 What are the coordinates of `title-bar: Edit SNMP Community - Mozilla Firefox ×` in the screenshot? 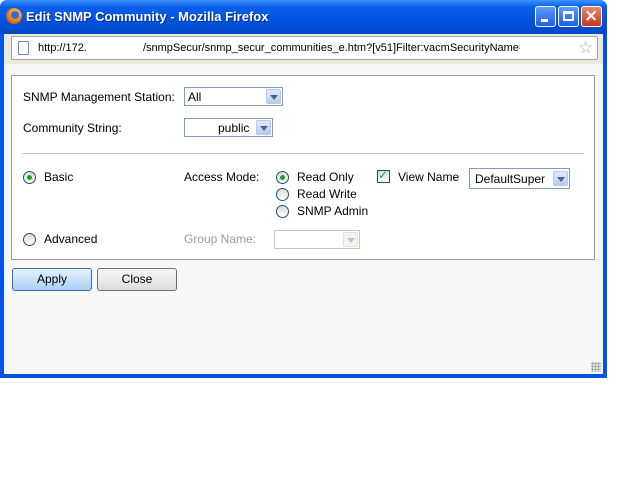 It's located at (303, 17).